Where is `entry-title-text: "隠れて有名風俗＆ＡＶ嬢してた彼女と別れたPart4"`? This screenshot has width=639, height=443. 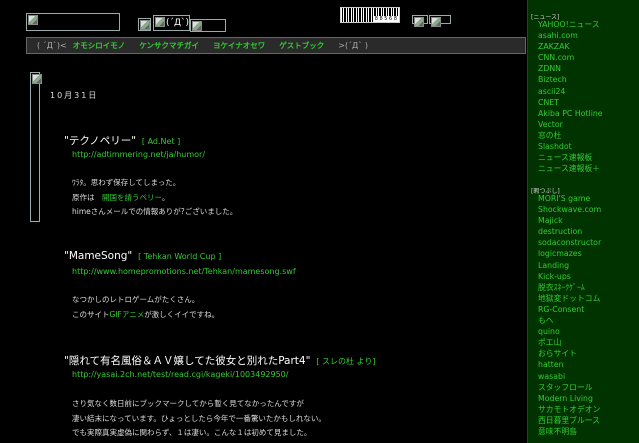 entry-title-text: "隠れて有名風俗＆ＡＶ嬢してた彼女と別れたPart4" is located at coordinates (187, 361).